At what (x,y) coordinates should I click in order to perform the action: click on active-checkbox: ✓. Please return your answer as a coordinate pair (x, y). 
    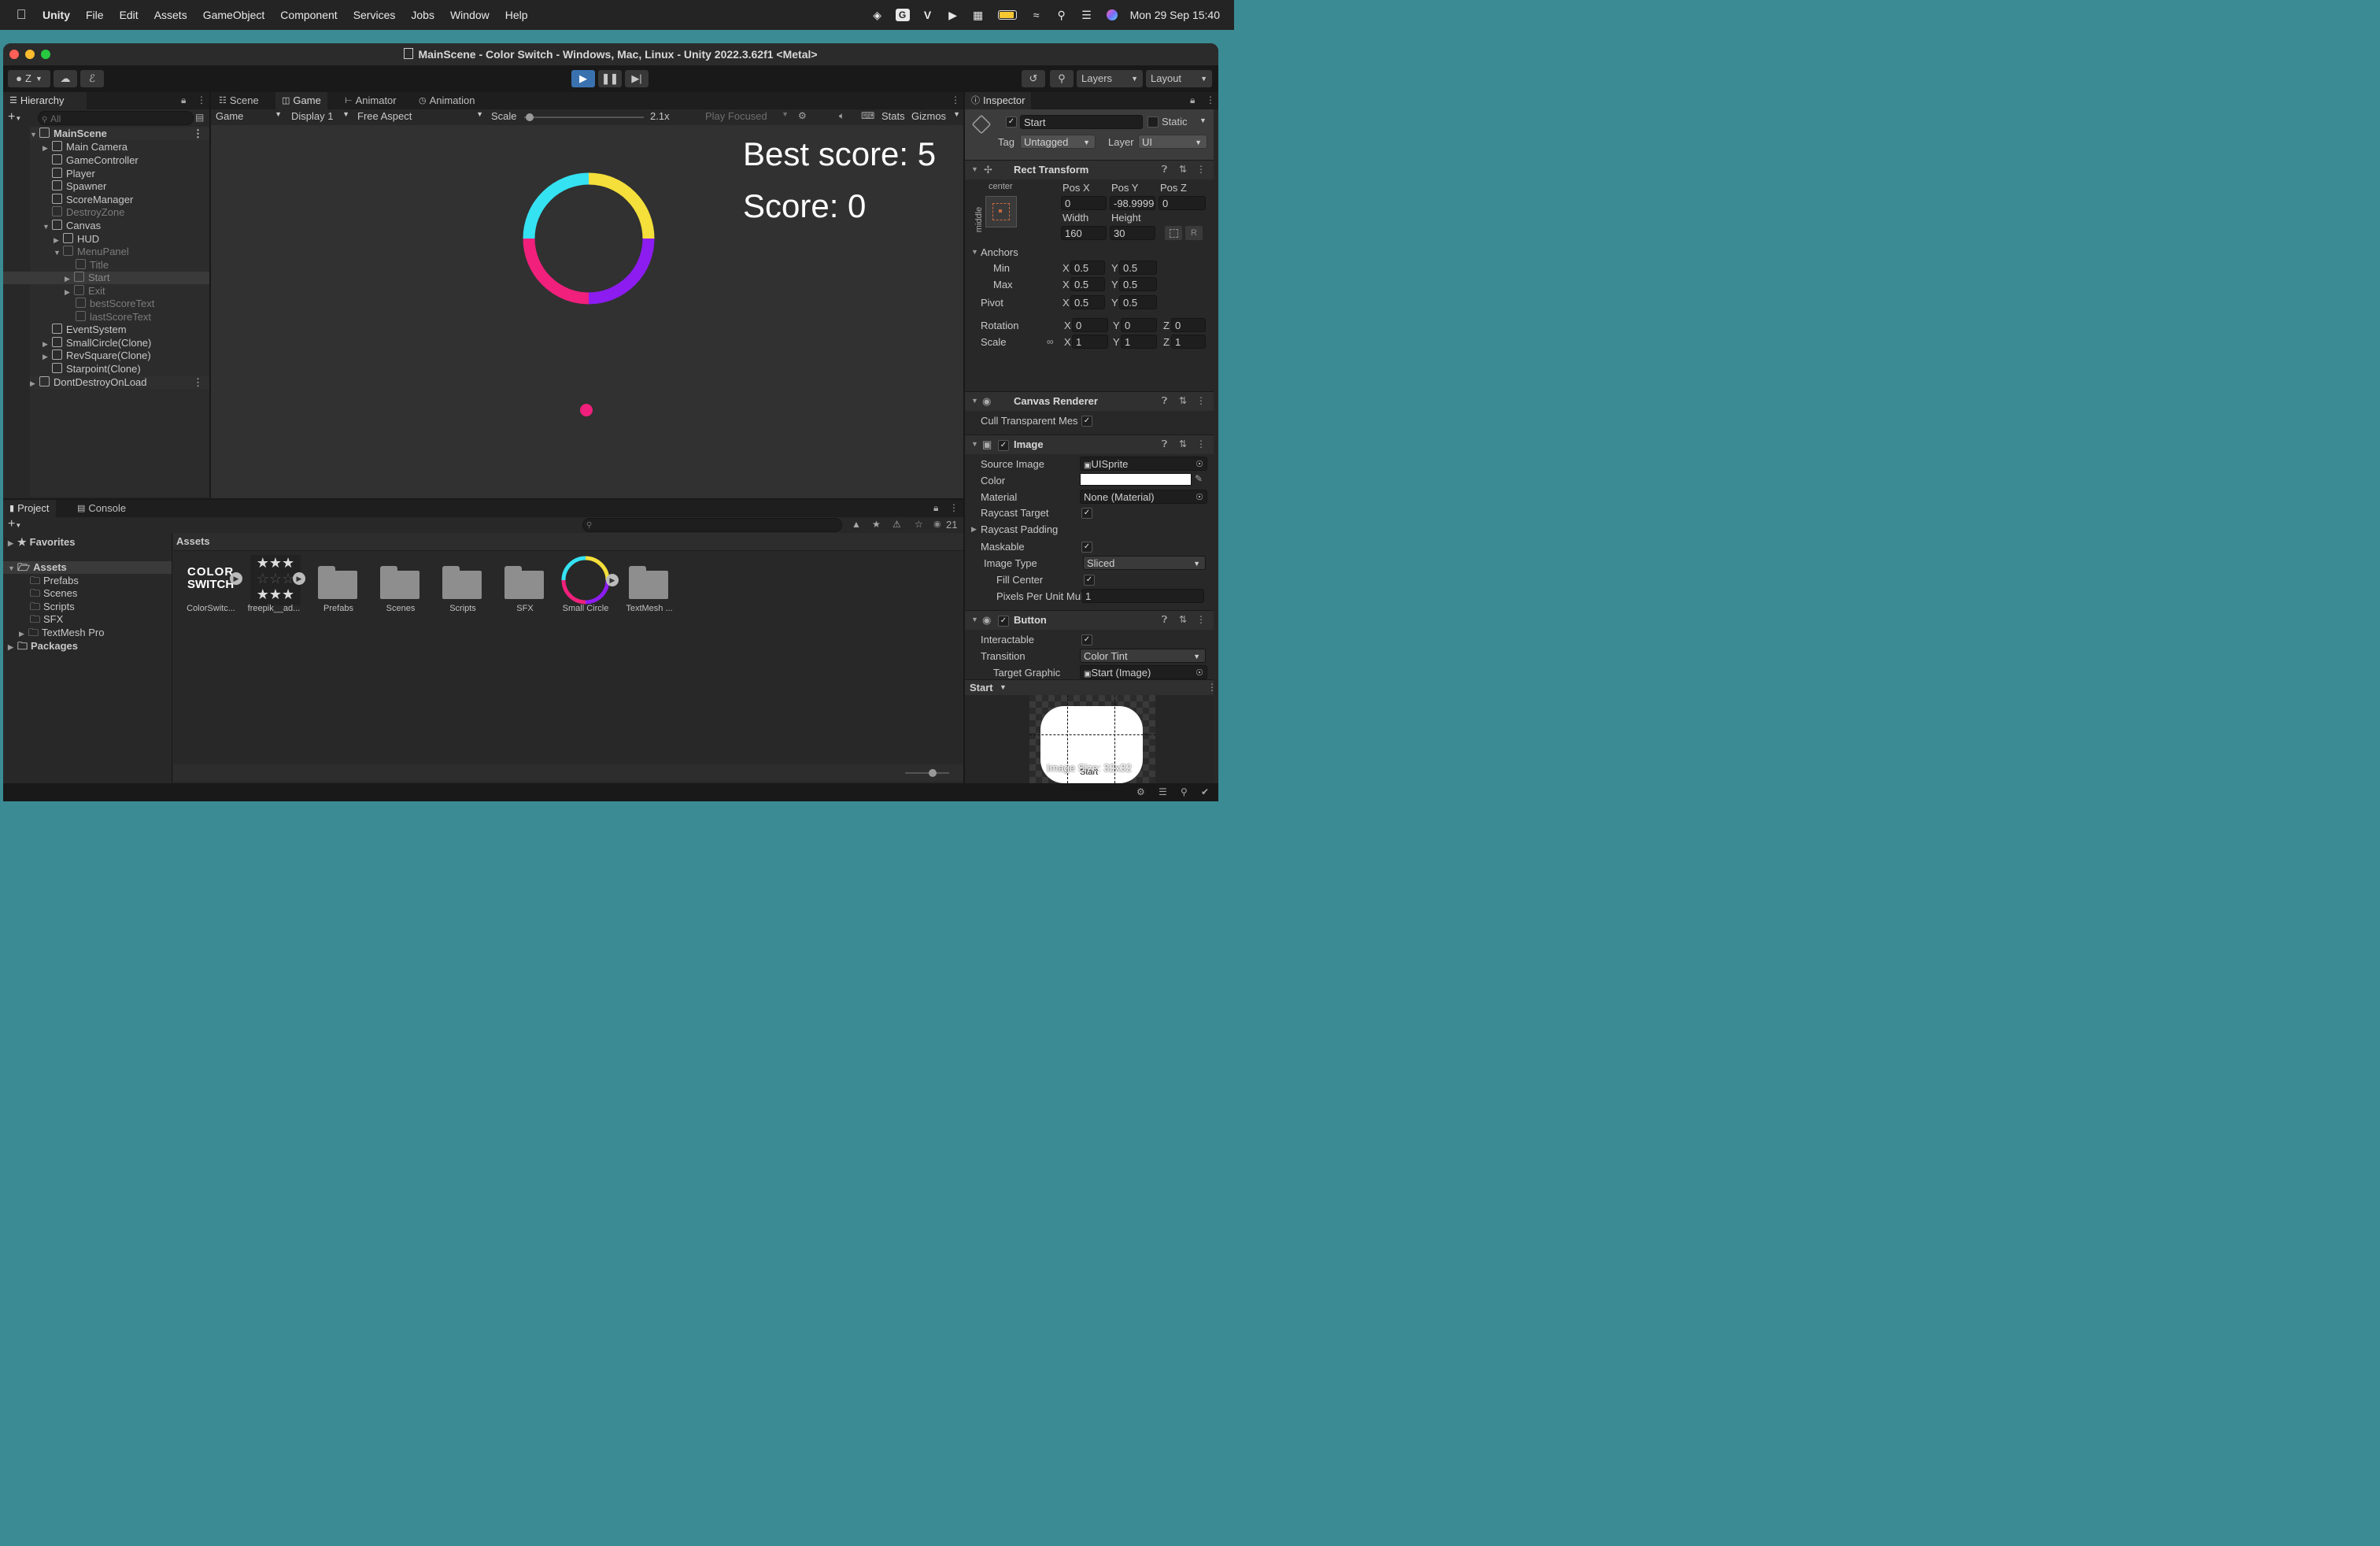
    Looking at the image, I should click on (1011, 123).